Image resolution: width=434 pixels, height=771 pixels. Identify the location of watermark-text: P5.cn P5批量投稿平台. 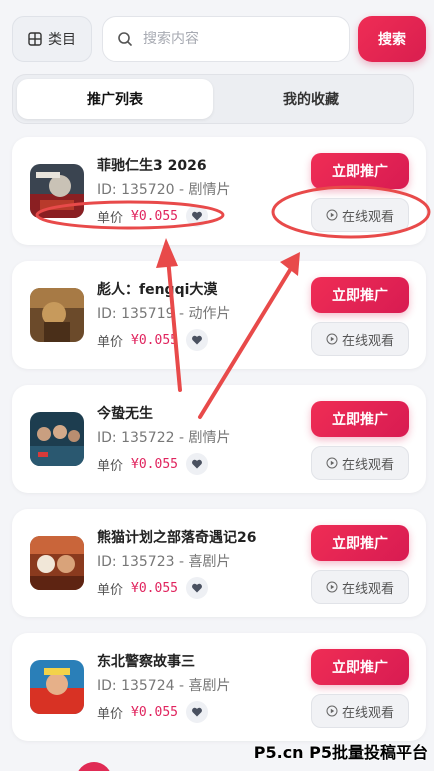
(340, 752).